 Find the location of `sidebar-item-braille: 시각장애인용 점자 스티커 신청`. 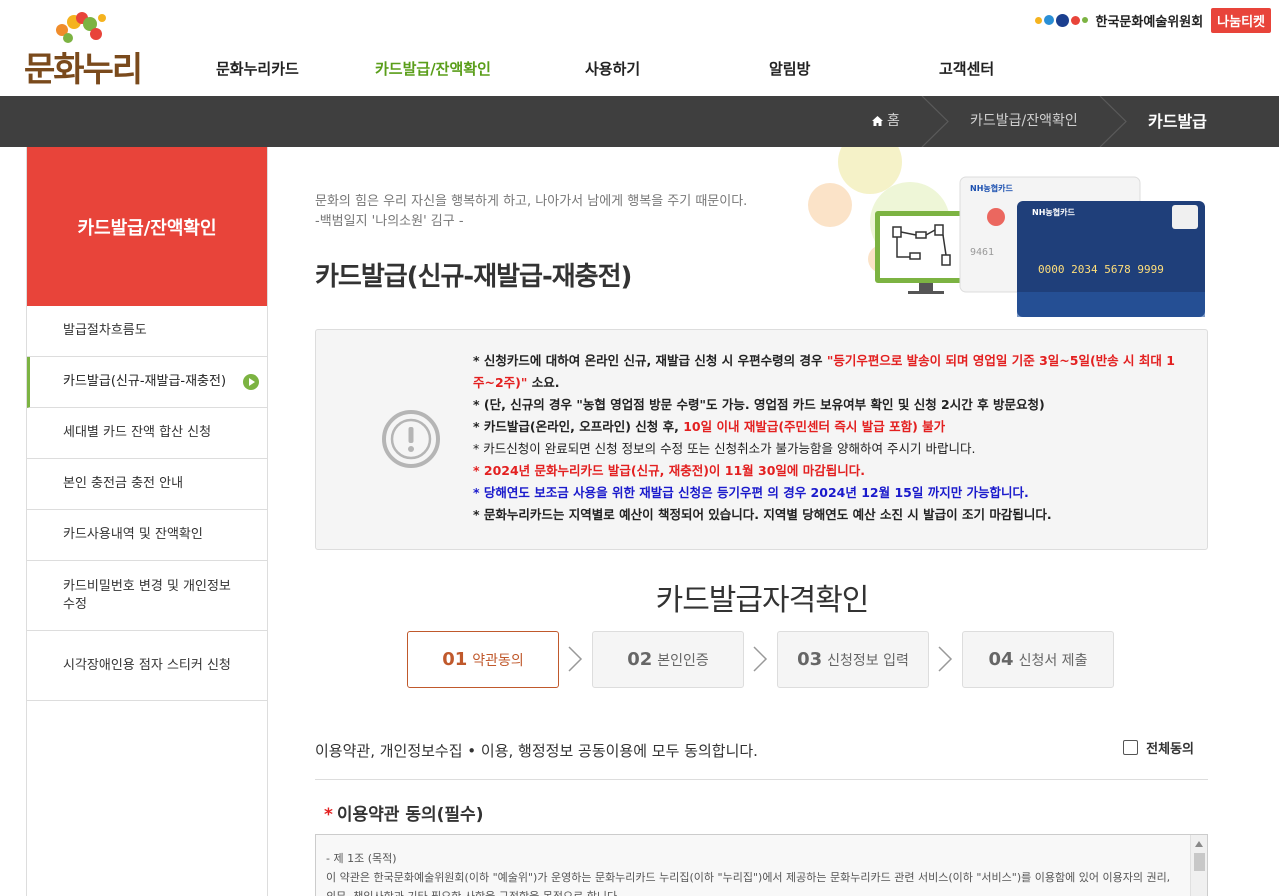

sidebar-item-braille: 시각장애인용 점자 스티커 신청 is located at coordinates (147, 666).